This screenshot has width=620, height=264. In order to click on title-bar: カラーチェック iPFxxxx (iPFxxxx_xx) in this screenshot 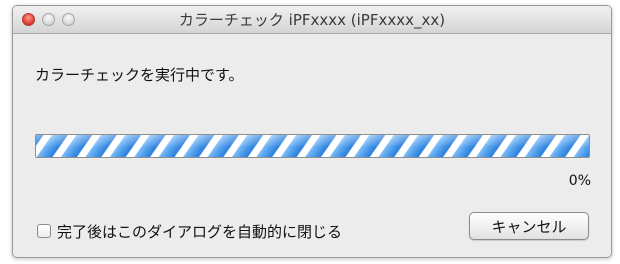, I will do `click(312, 20)`.